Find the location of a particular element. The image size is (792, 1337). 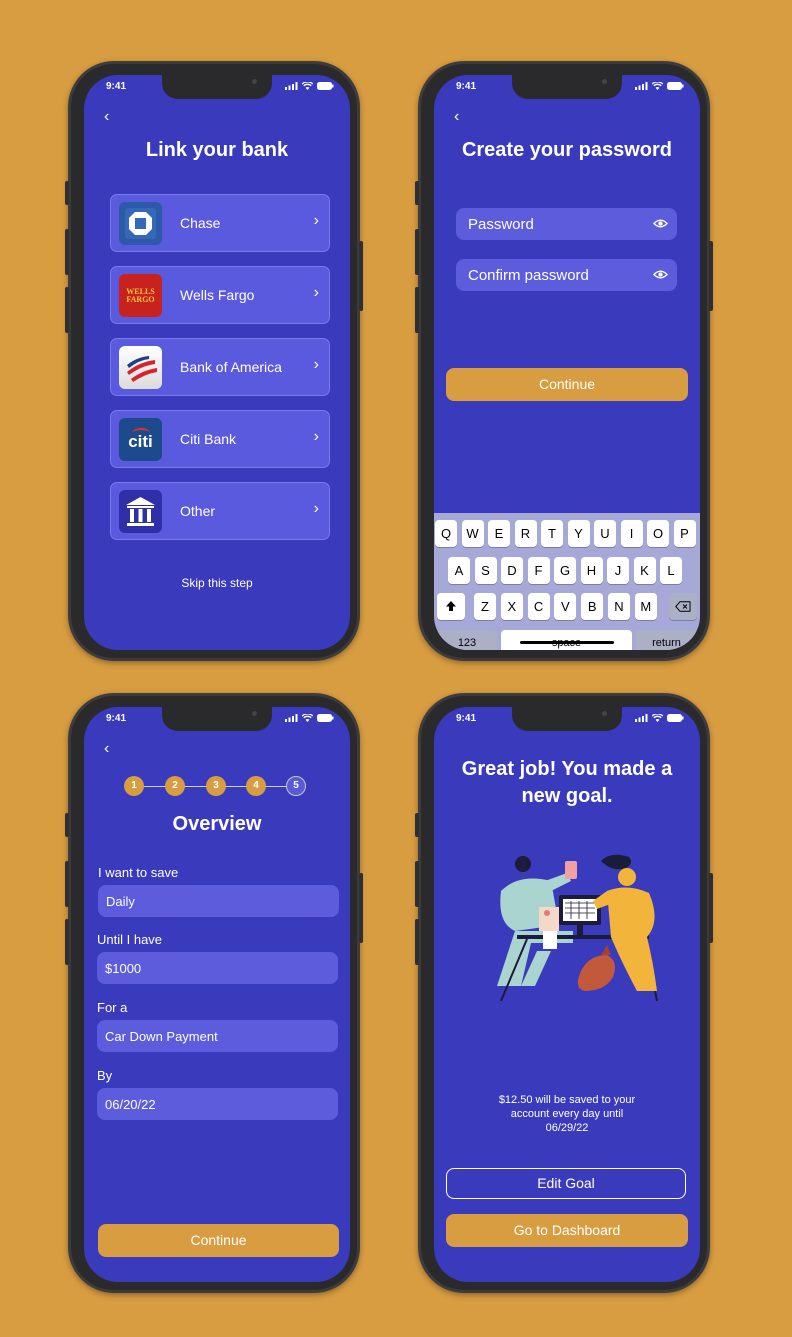

goal-date-field: 06/20/22 is located at coordinates (217, 1104).